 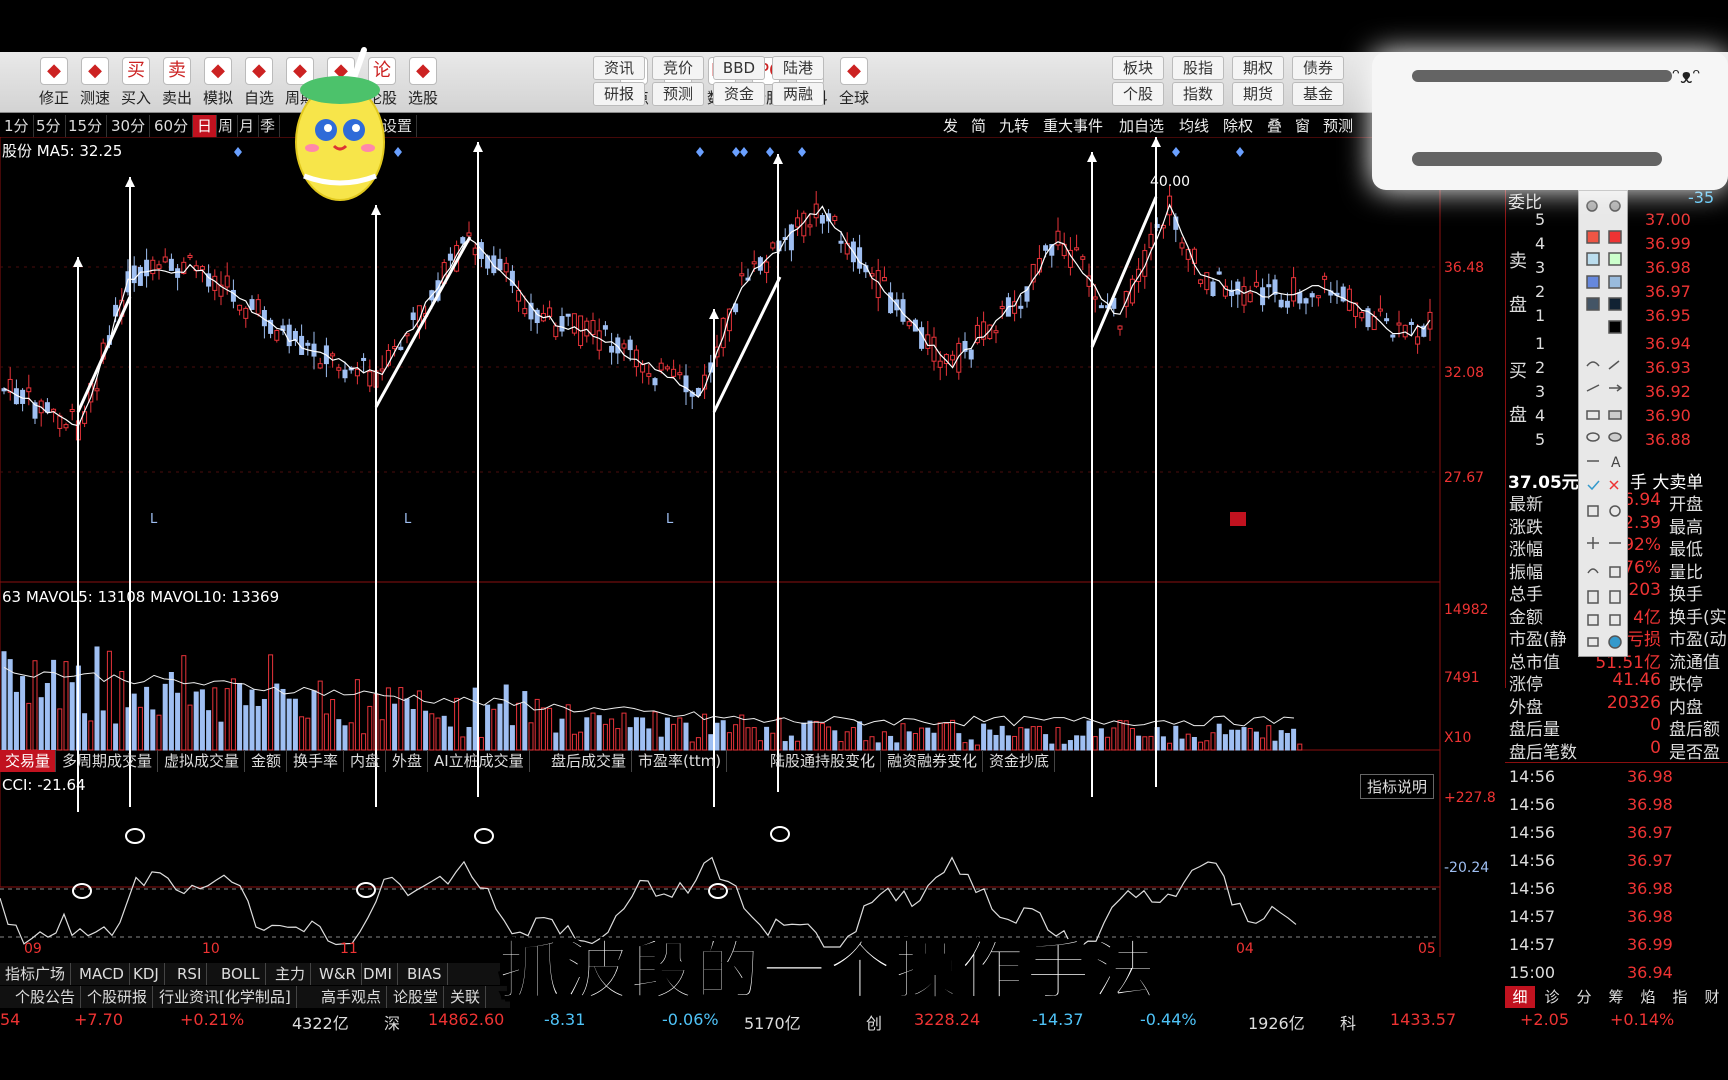 I want to click on toolbar-pill: 股指, so click(x=1198, y=68).